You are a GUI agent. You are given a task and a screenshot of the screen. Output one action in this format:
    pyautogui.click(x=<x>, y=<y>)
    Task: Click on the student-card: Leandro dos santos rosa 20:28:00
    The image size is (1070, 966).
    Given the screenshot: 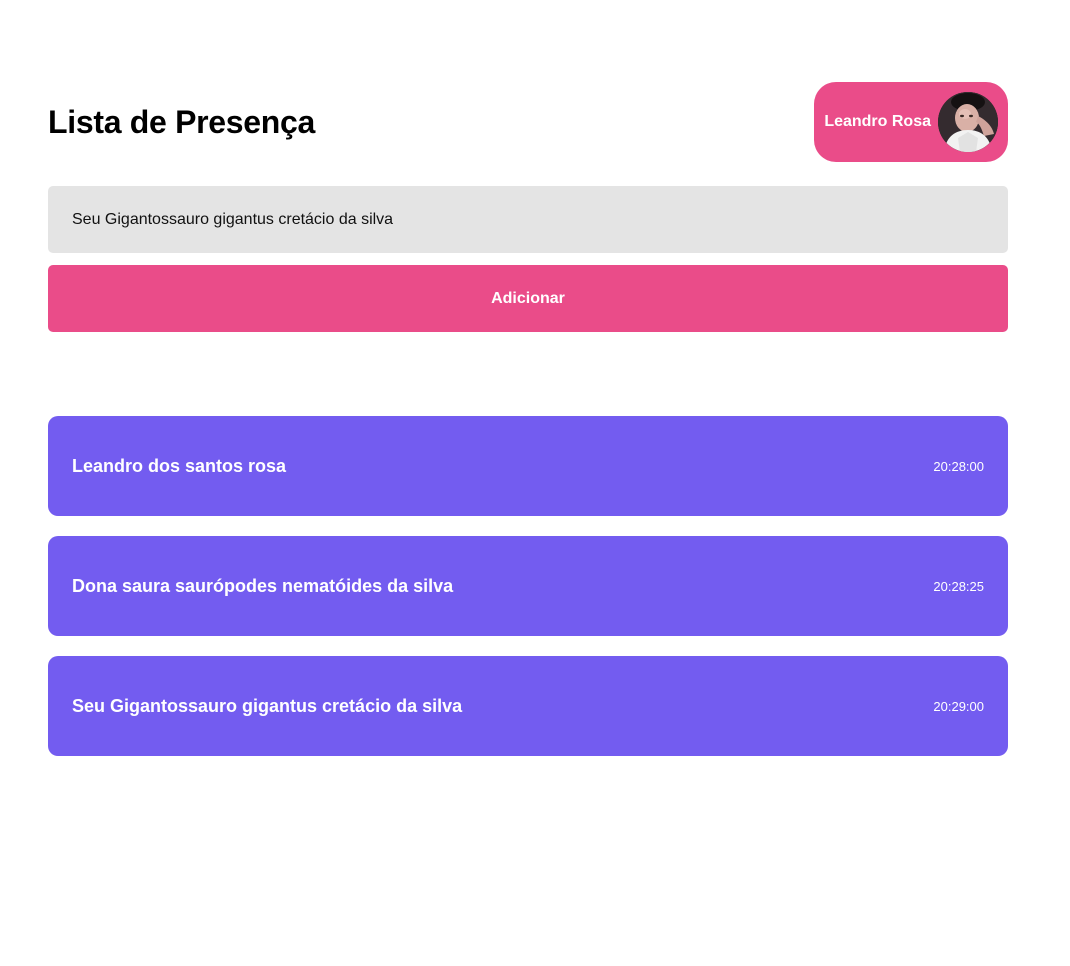 What is the action you would take?
    pyautogui.click(x=528, y=466)
    